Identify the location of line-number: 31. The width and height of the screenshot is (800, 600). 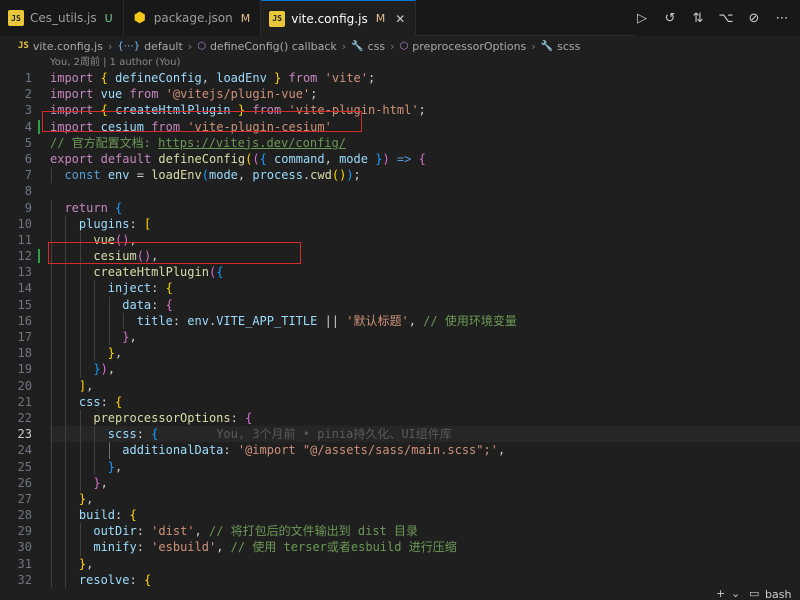
(22, 564).